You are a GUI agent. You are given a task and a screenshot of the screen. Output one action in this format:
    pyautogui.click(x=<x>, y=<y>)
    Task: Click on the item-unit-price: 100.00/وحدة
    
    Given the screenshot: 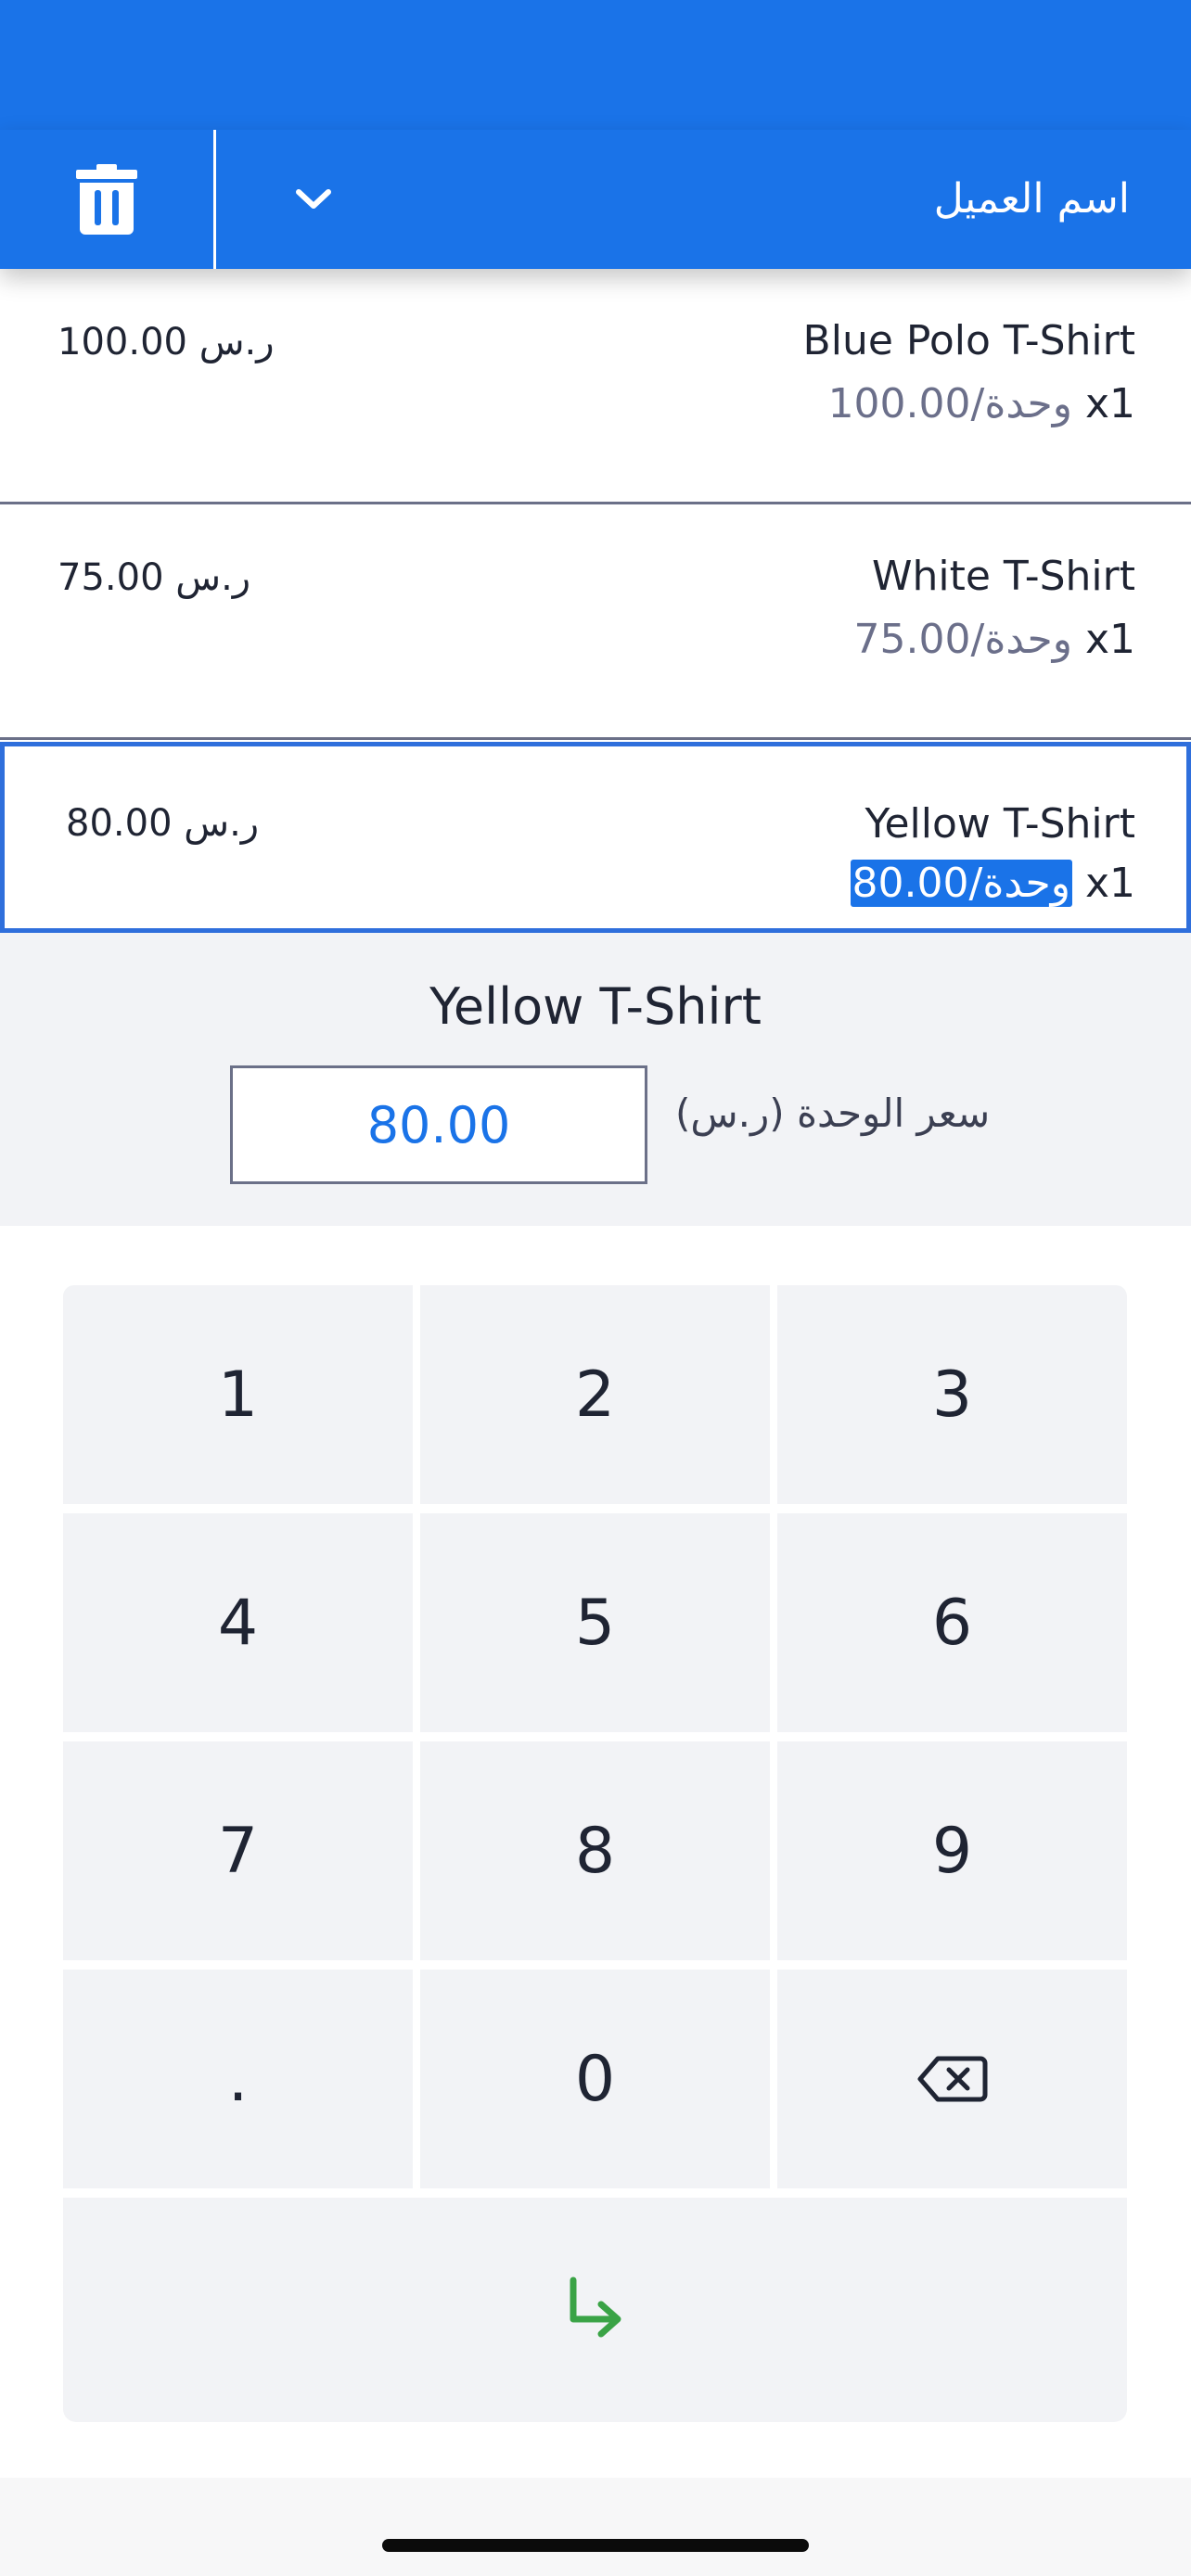 What is the action you would take?
    pyautogui.click(x=949, y=403)
    